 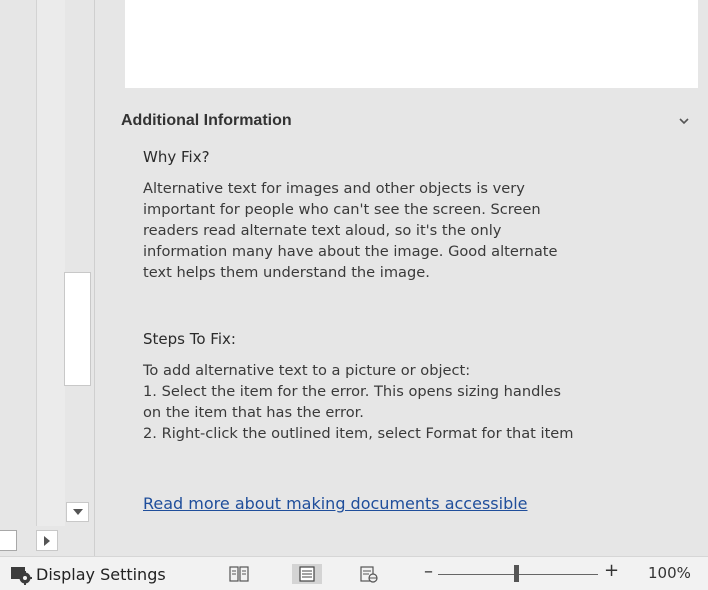 What do you see at coordinates (611, 570) in the screenshot?
I see `zoom-in-button: +` at bounding box center [611, 570].